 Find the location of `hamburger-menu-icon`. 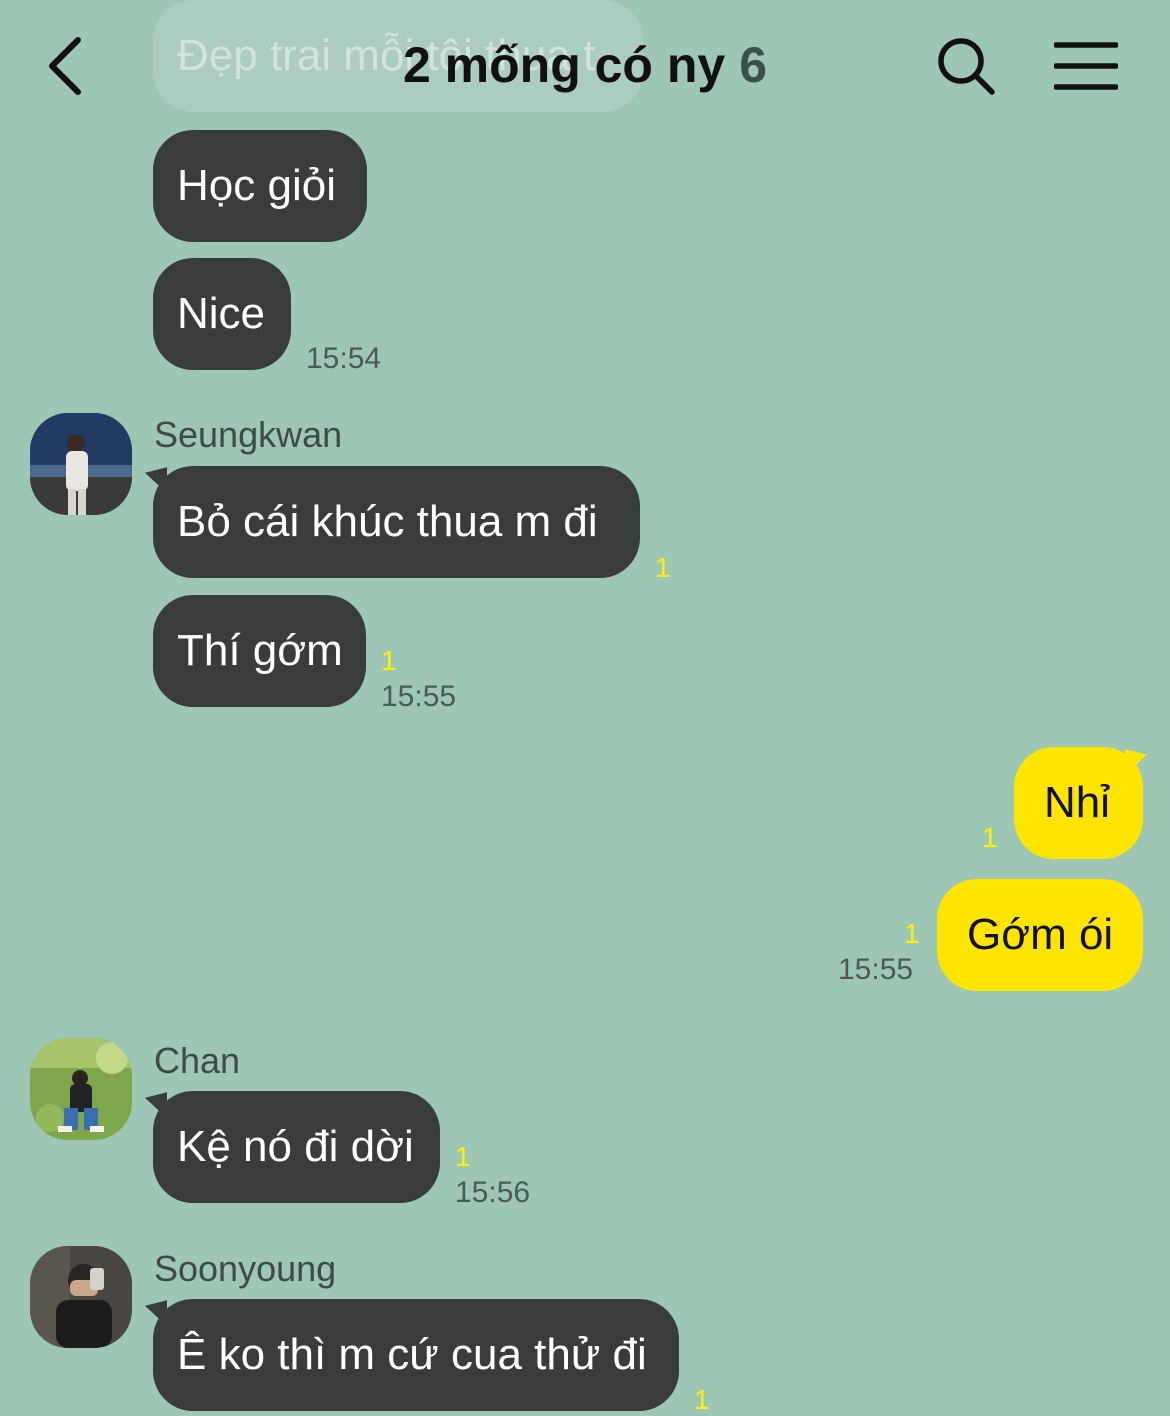

hamburger-menu-icon is located at coordinates (1086, 66).